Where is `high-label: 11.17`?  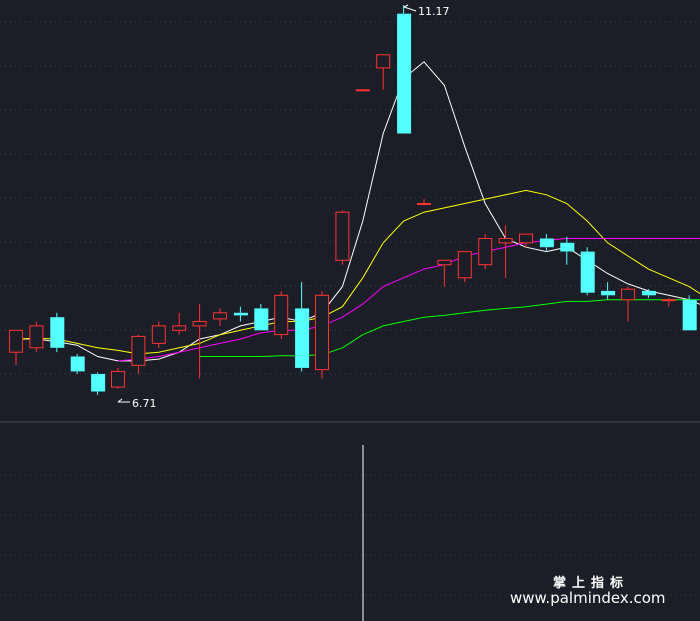 high-label: 11.17 is located at coordinates (434, 11).